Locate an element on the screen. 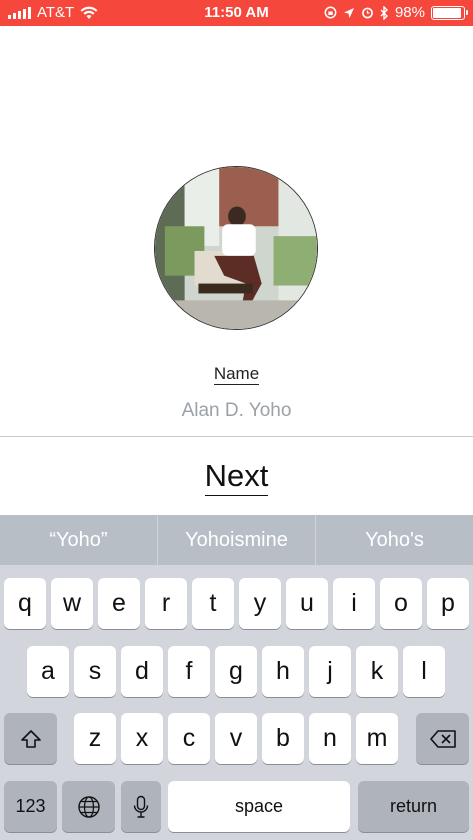 This screenshot has width=473, height=840. key-p: p is located at coordinates (448, 603).